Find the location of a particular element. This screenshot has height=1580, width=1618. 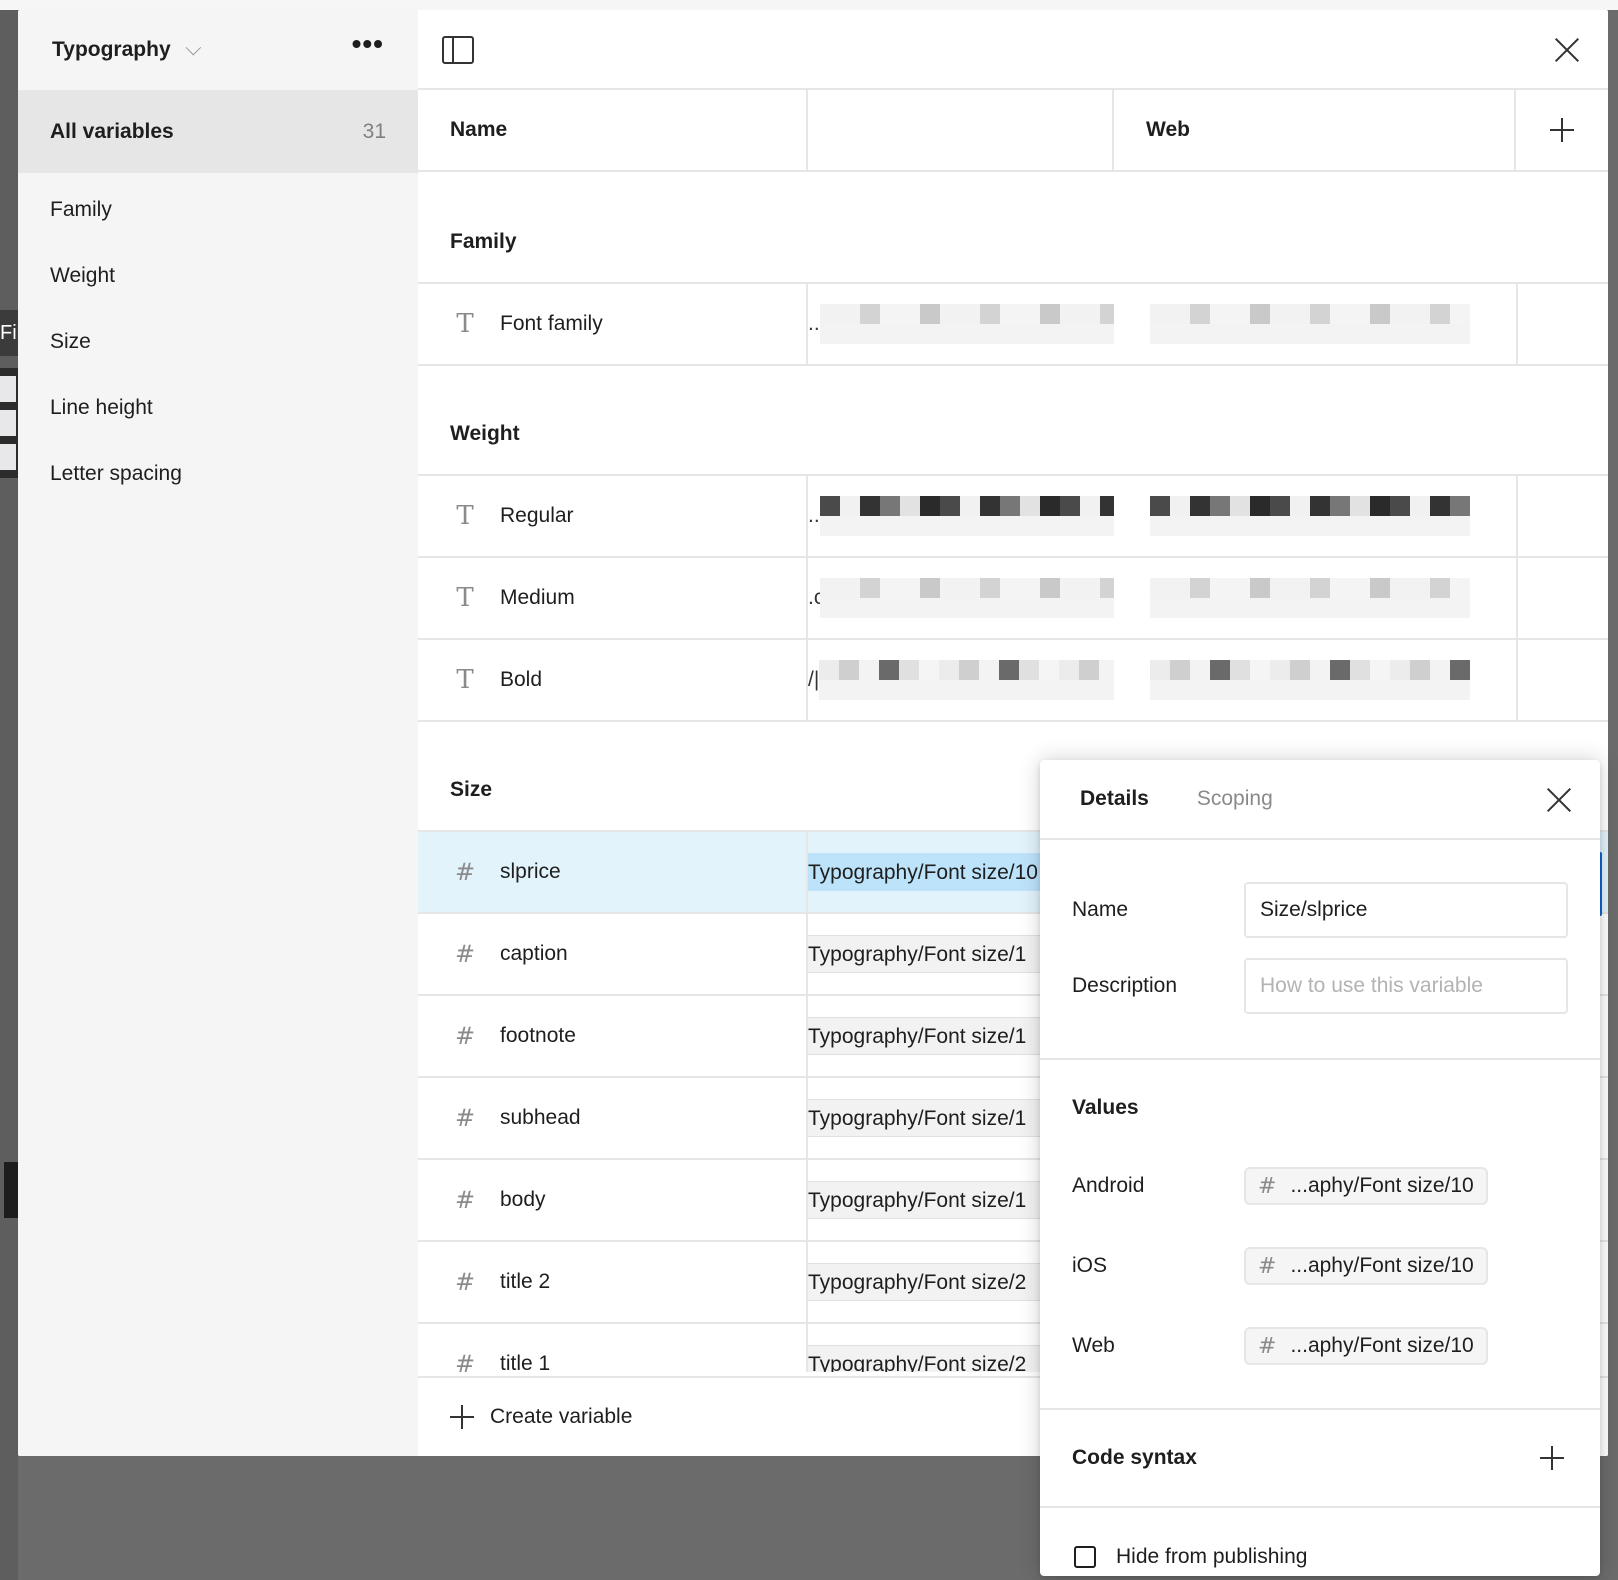

all-variables-label: All variables is located at coordinates (112, 131).